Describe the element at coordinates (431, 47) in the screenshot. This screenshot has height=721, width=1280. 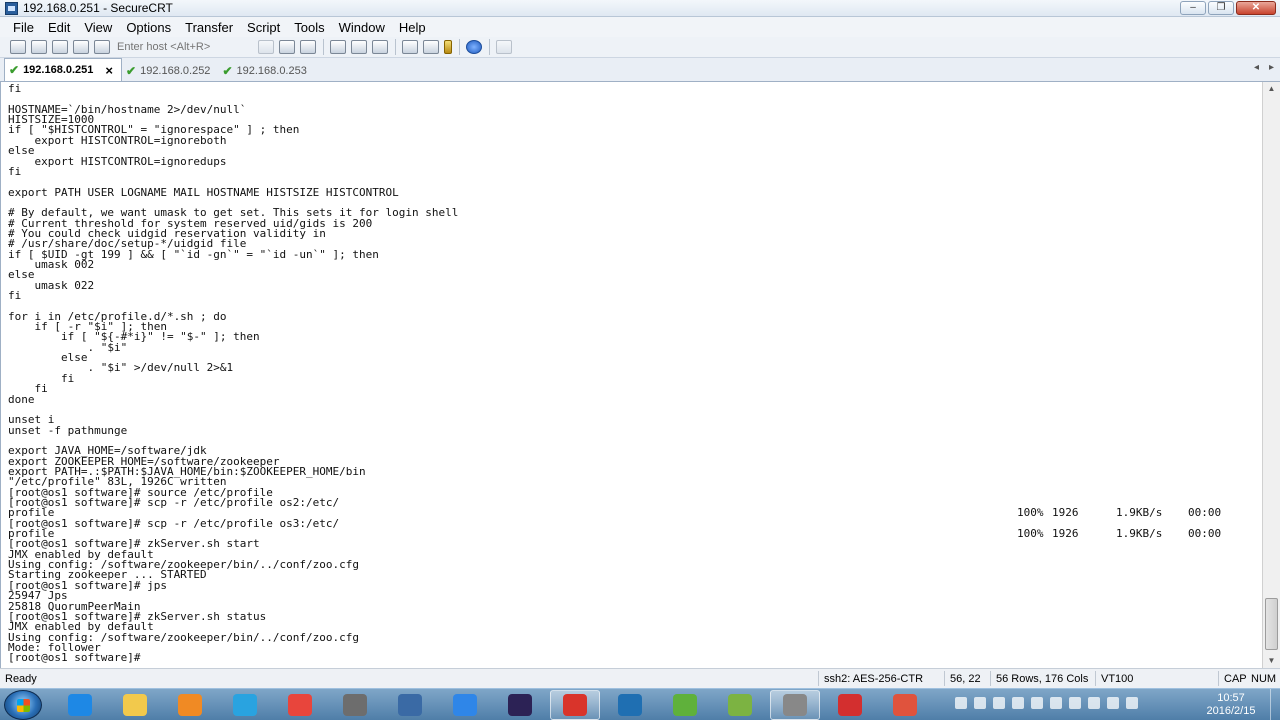
I see `global-options-icon` at that location.